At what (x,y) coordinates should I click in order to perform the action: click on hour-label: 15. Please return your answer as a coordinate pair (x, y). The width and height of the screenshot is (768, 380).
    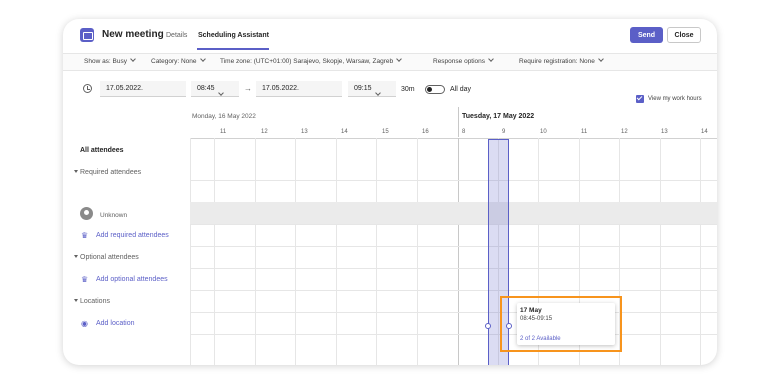
    Looking at the image, I should click on (385, 132).